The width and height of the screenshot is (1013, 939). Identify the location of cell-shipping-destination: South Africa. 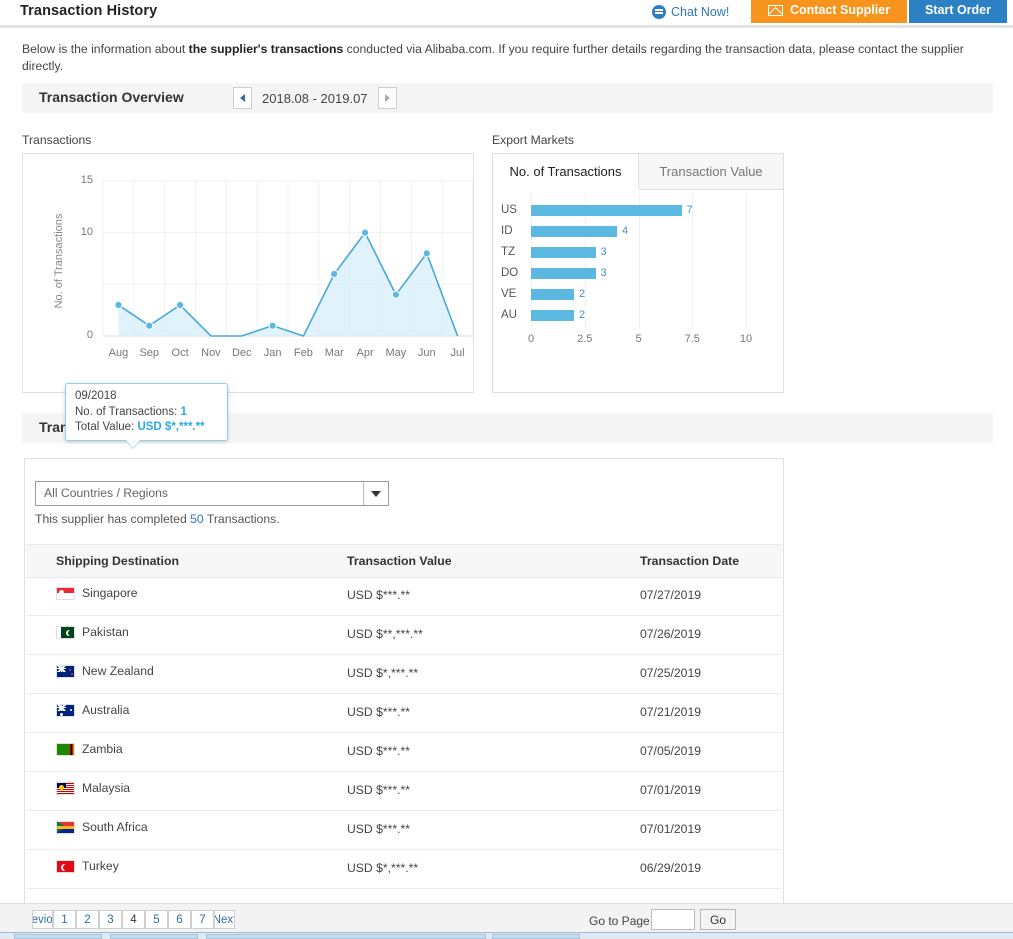
(102, 827).